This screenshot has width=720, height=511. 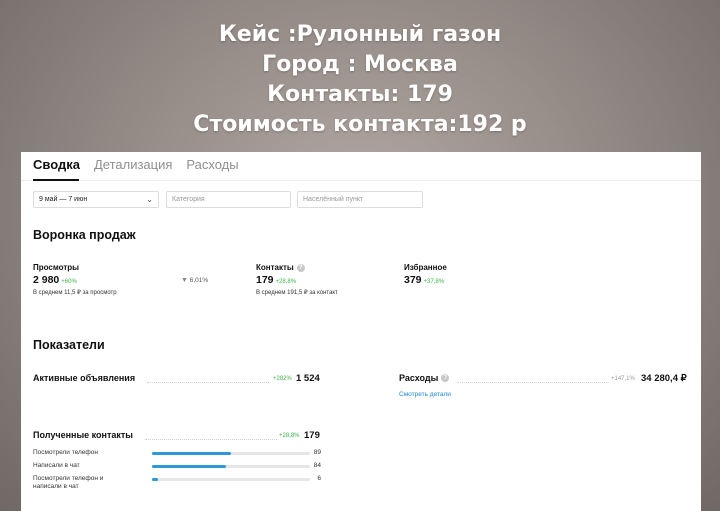 What do you see at coordinates (63, 199) in the screenshot?
I see `date-range-value: 9 май — 7 июн` at bounding box center [63, 199].